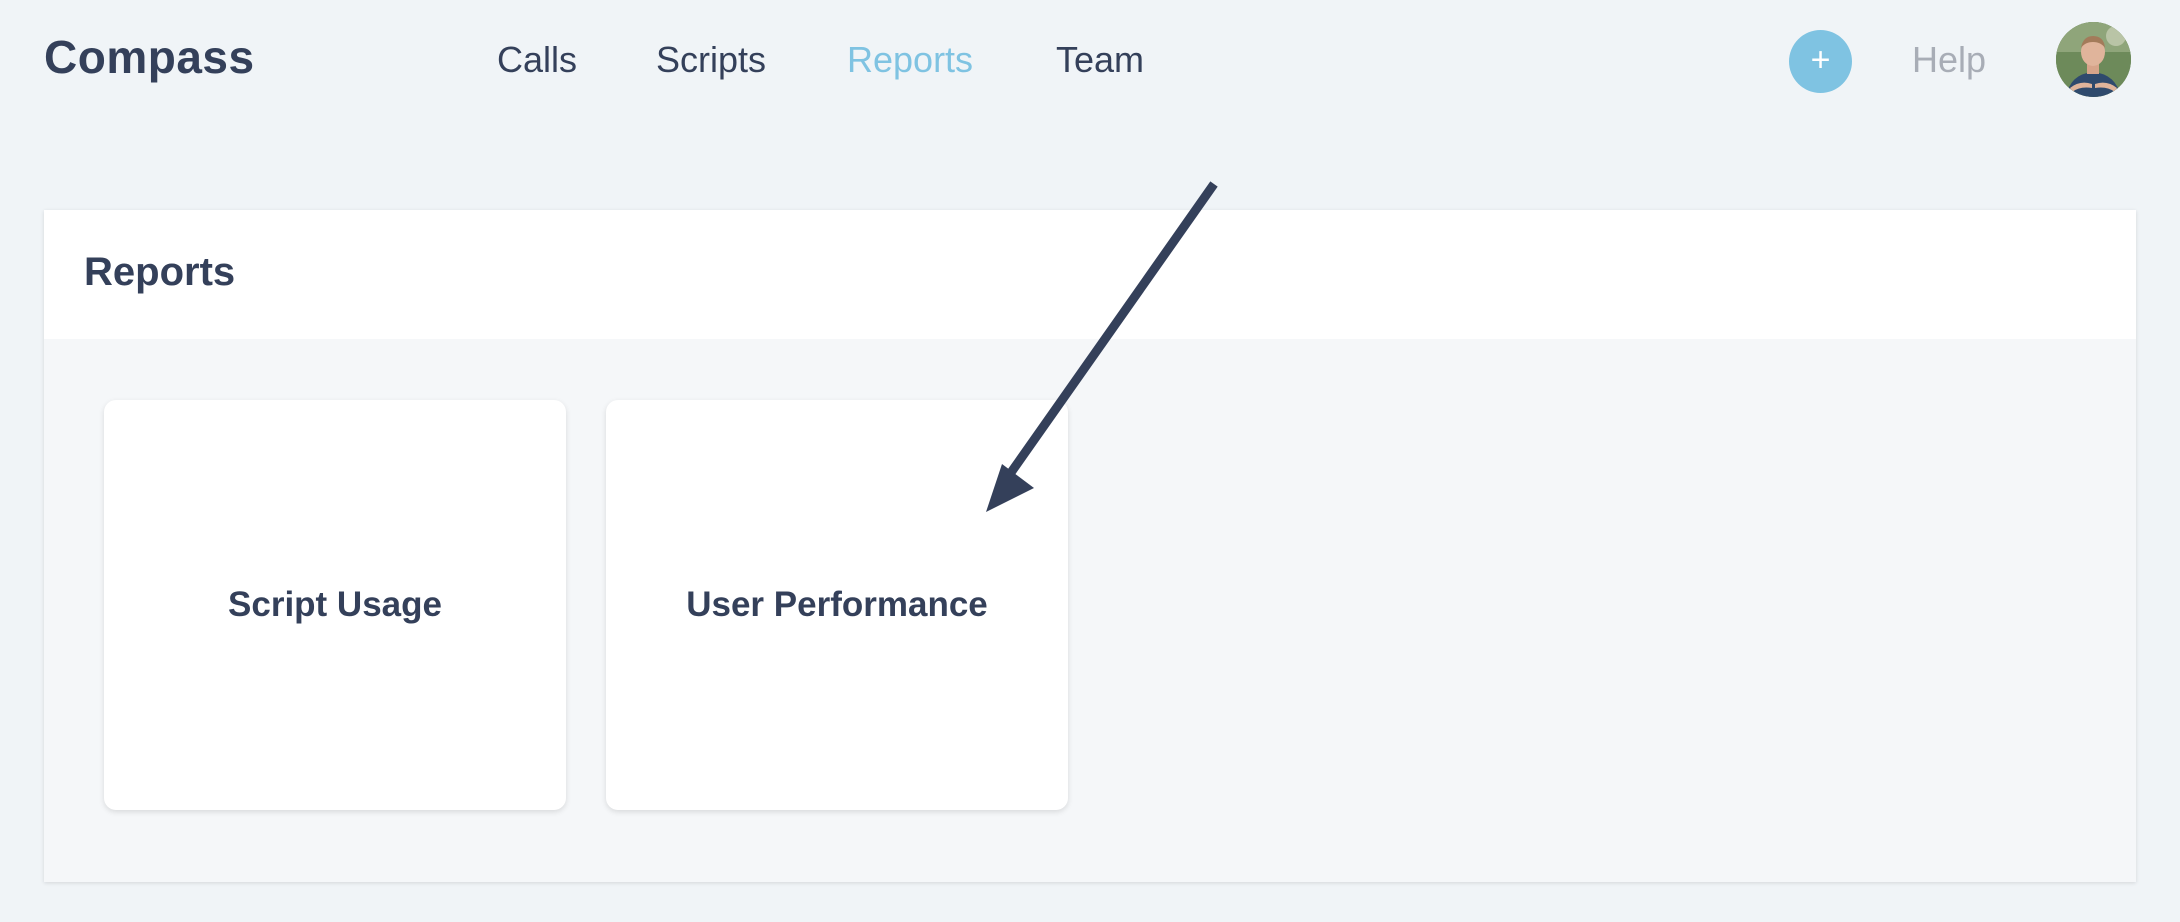 The height and width of the screenshot is (922, 2180). I want to click on nav-item-calls: Calls, so click(537, 60).